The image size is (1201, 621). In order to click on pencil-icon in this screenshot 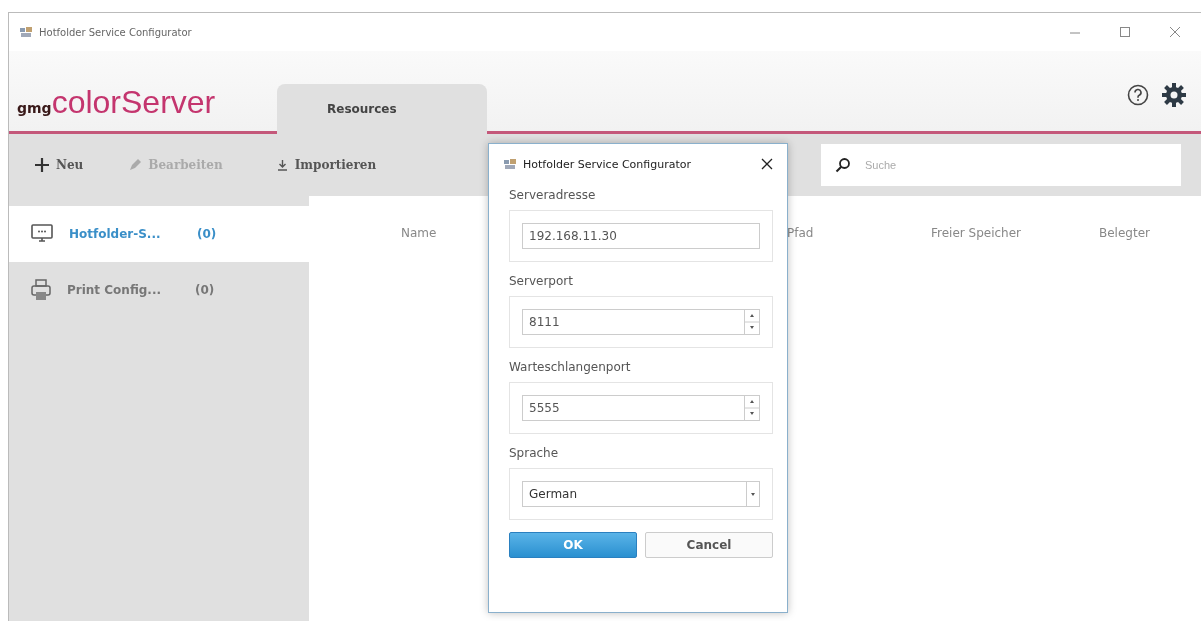, I will do `click(135, 165)`.